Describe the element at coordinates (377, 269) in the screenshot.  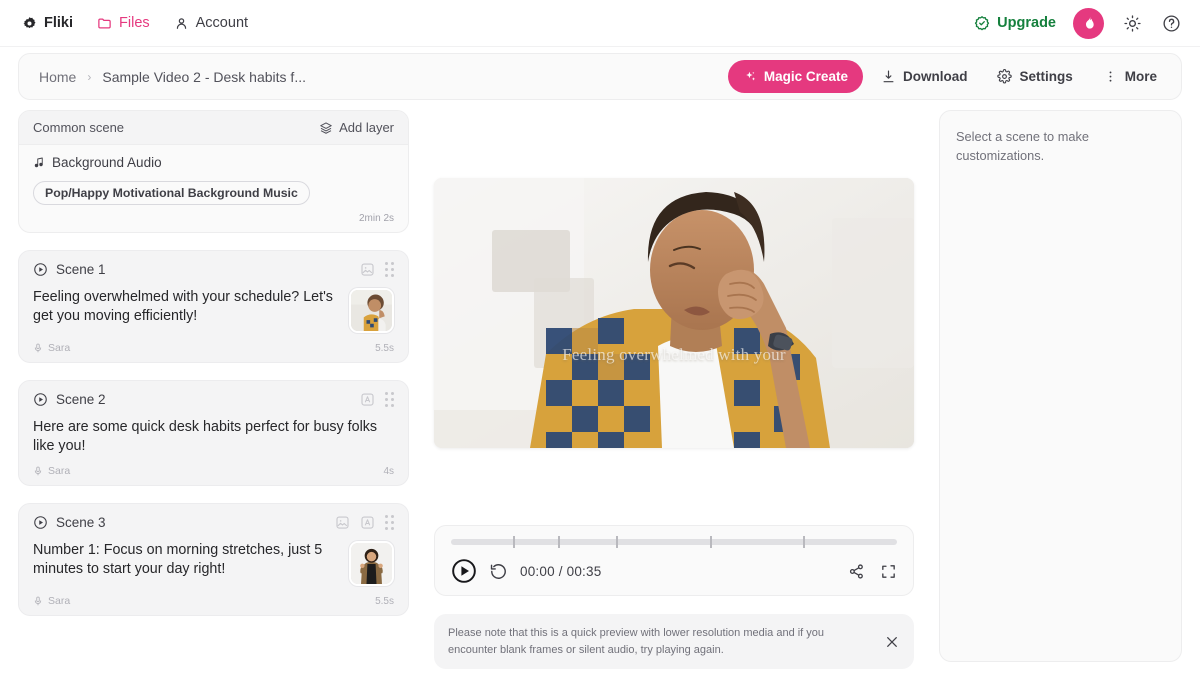
I see `scene-1-header-icons` at that location.